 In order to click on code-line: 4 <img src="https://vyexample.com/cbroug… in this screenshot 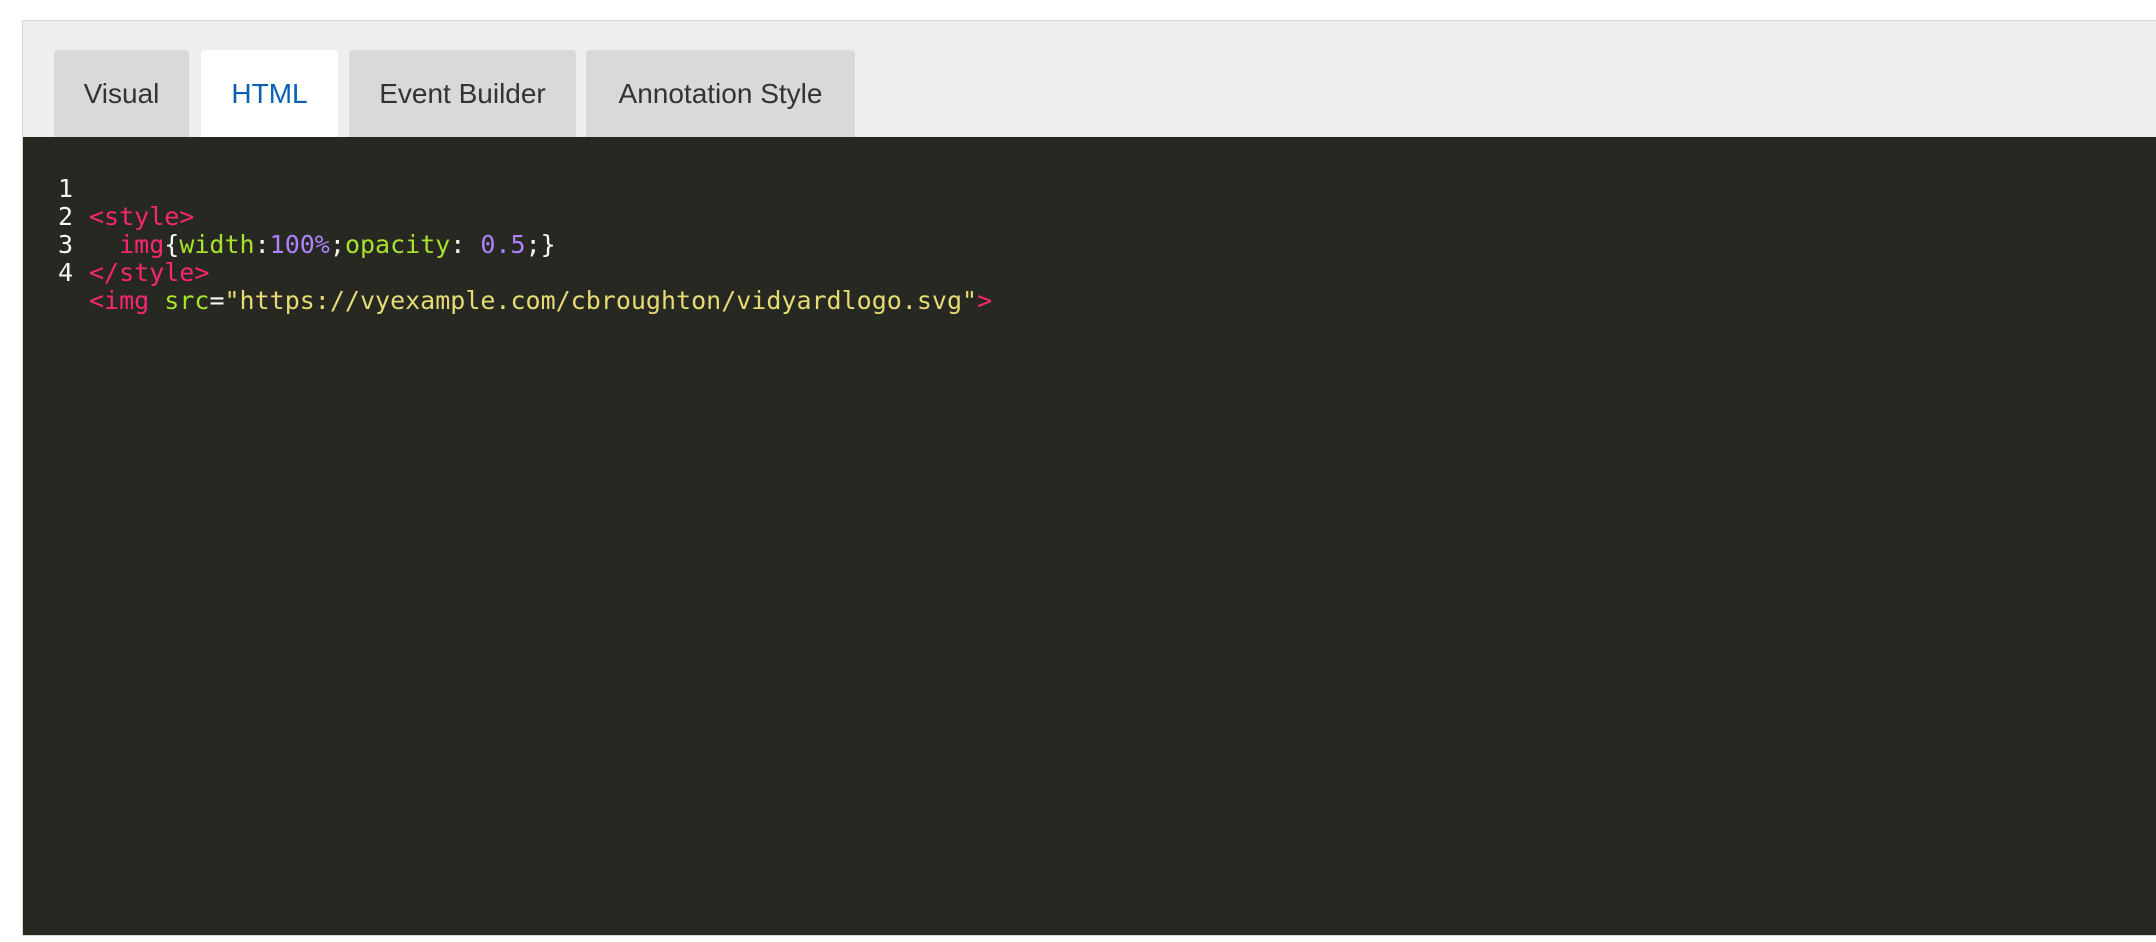, I will do `click(1089, 273)`.